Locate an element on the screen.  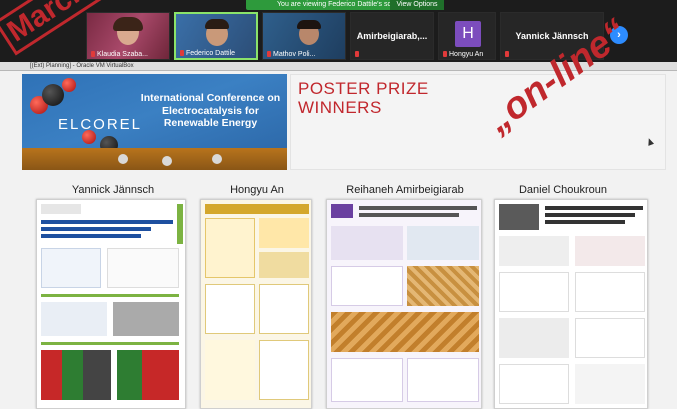
poster-accent is located at coordinates (180, 224).